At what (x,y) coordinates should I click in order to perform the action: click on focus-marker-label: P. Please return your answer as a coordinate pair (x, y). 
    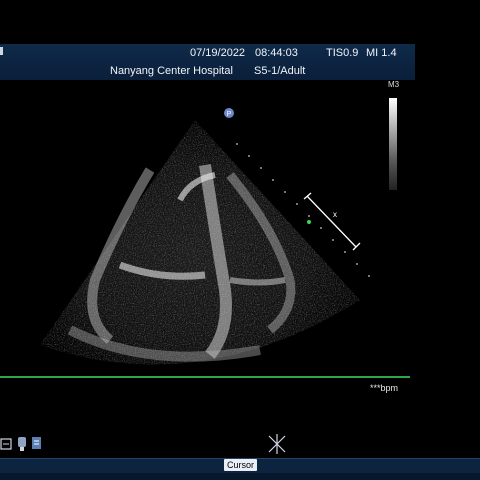
    Looking at the image, I should click on (229, 114).